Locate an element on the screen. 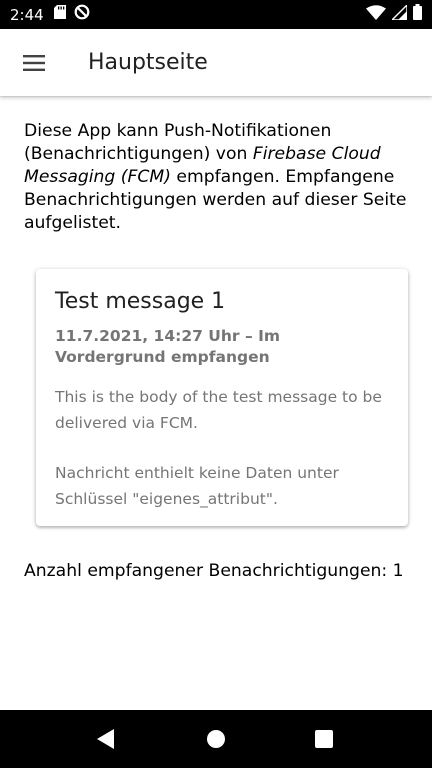 The width and height of the screenshot is (432, 768). status-time: 2:44 is located at coordinates (27, 14).